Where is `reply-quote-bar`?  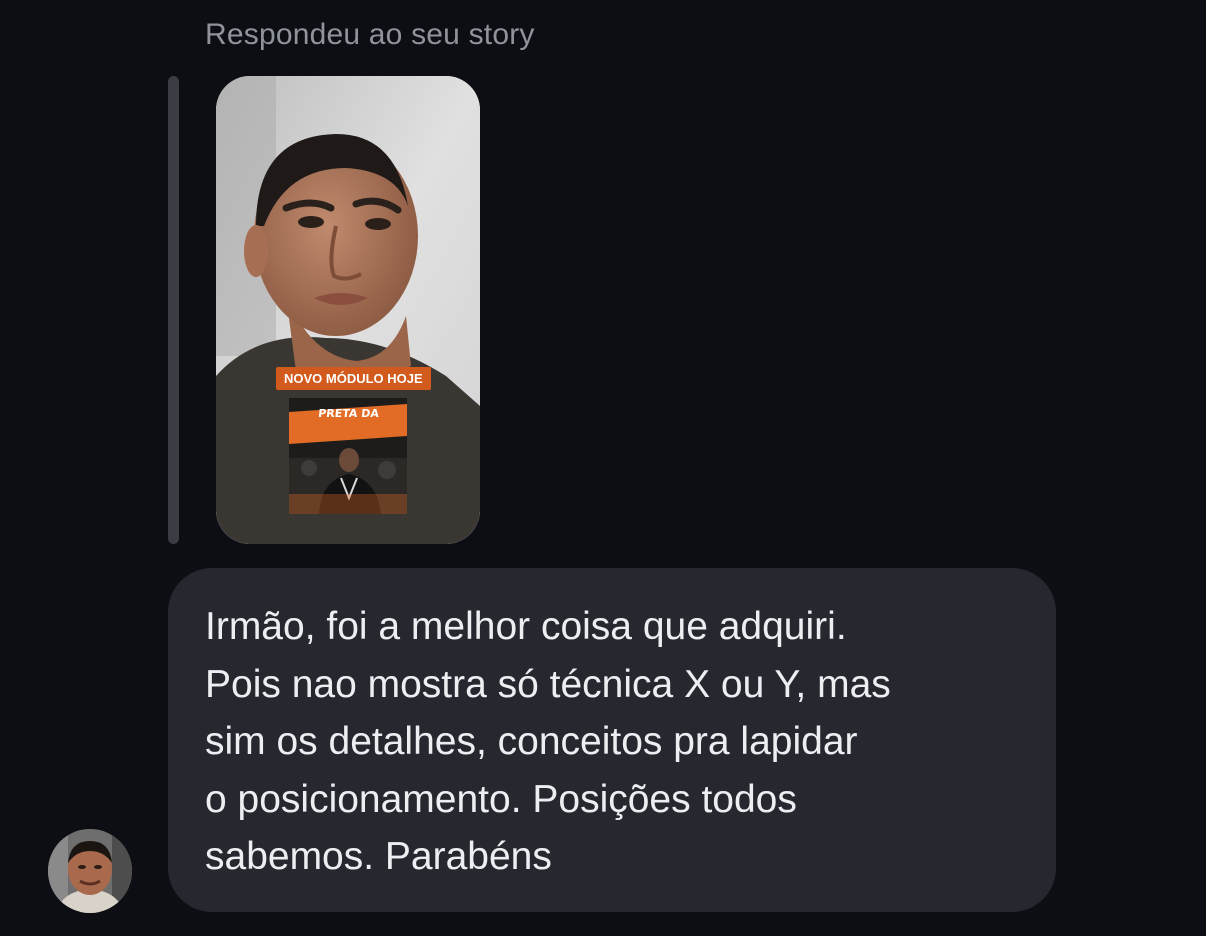 reply-quote-bar is located at coordinates (173, 310).